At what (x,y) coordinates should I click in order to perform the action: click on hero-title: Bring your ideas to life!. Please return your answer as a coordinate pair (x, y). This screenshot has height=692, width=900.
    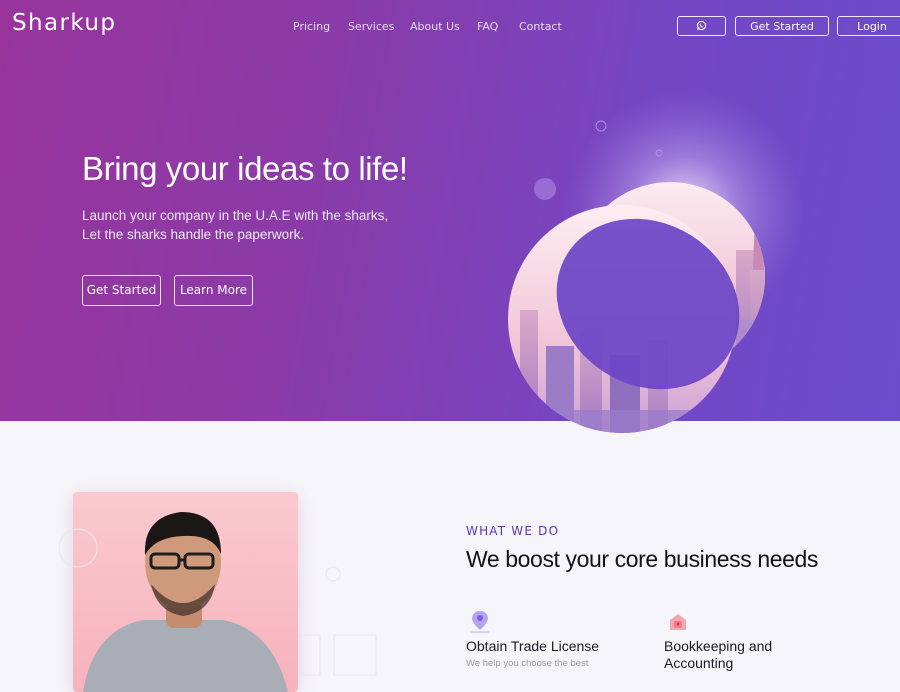
    Looking at the image, I should click on (245, 168).